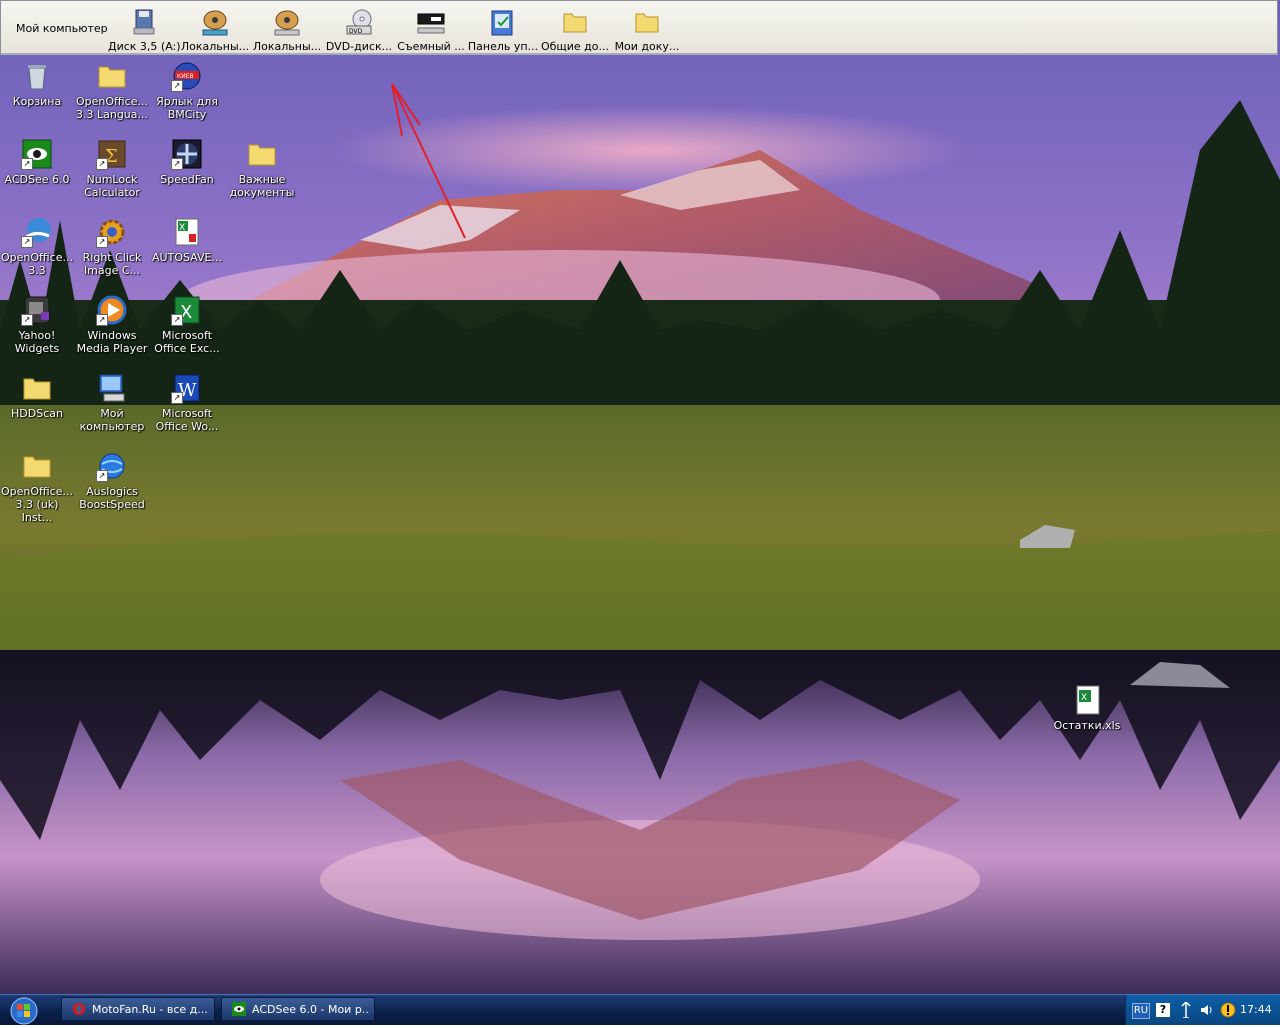  What do you see at coordinates (112, 491) in the screenshot?
I see `desktop-icon-label: Auslogics` at bounding box center [112, 491].